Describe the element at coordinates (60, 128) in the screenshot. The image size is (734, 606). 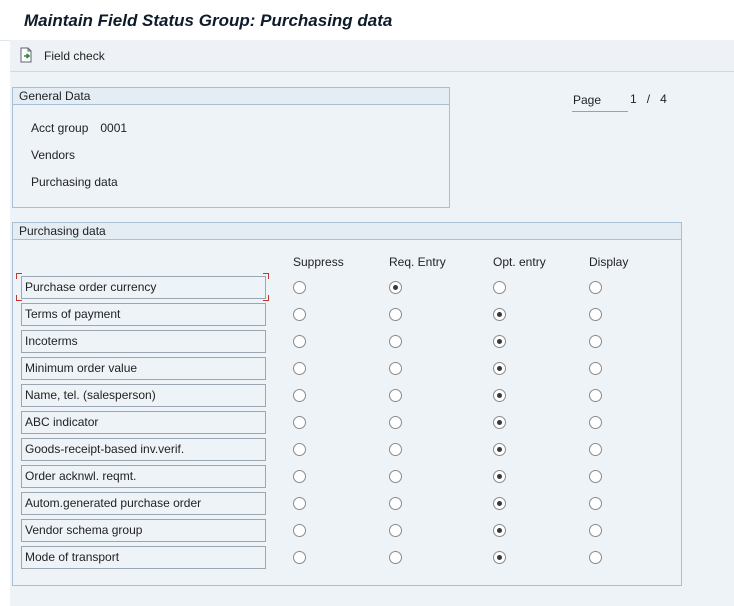
I see `acct-group-label: Acct group` at that location.